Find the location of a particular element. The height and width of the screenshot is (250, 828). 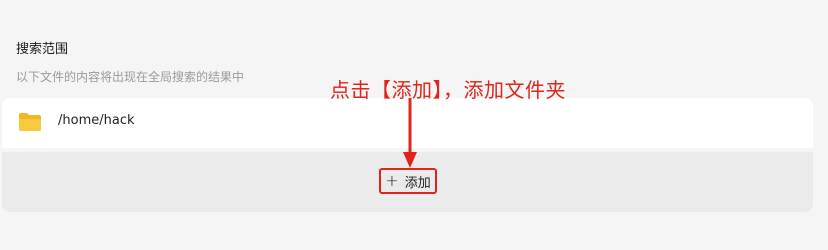

section-title: 搜索范围 is located at coordinates (42, 49).